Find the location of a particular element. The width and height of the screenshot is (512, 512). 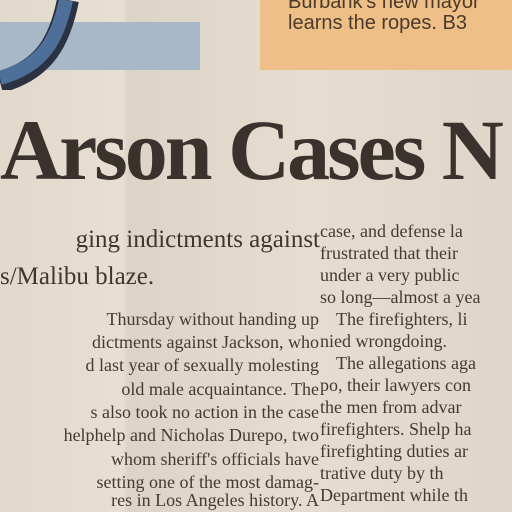

body-line: the men from advar is located at coordinates (391, 407).